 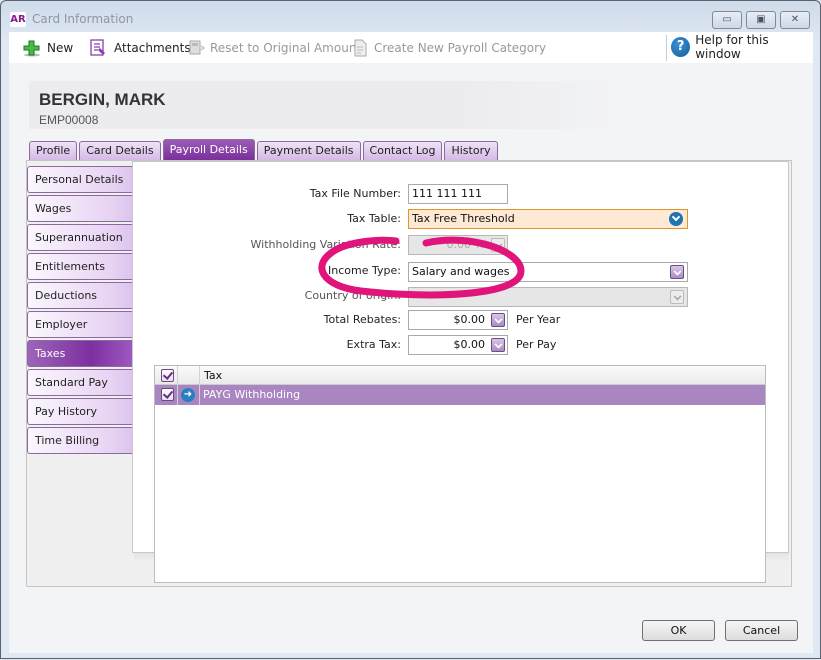 I want to click on attachments-button: Attachments, so click(x=140, y=48).